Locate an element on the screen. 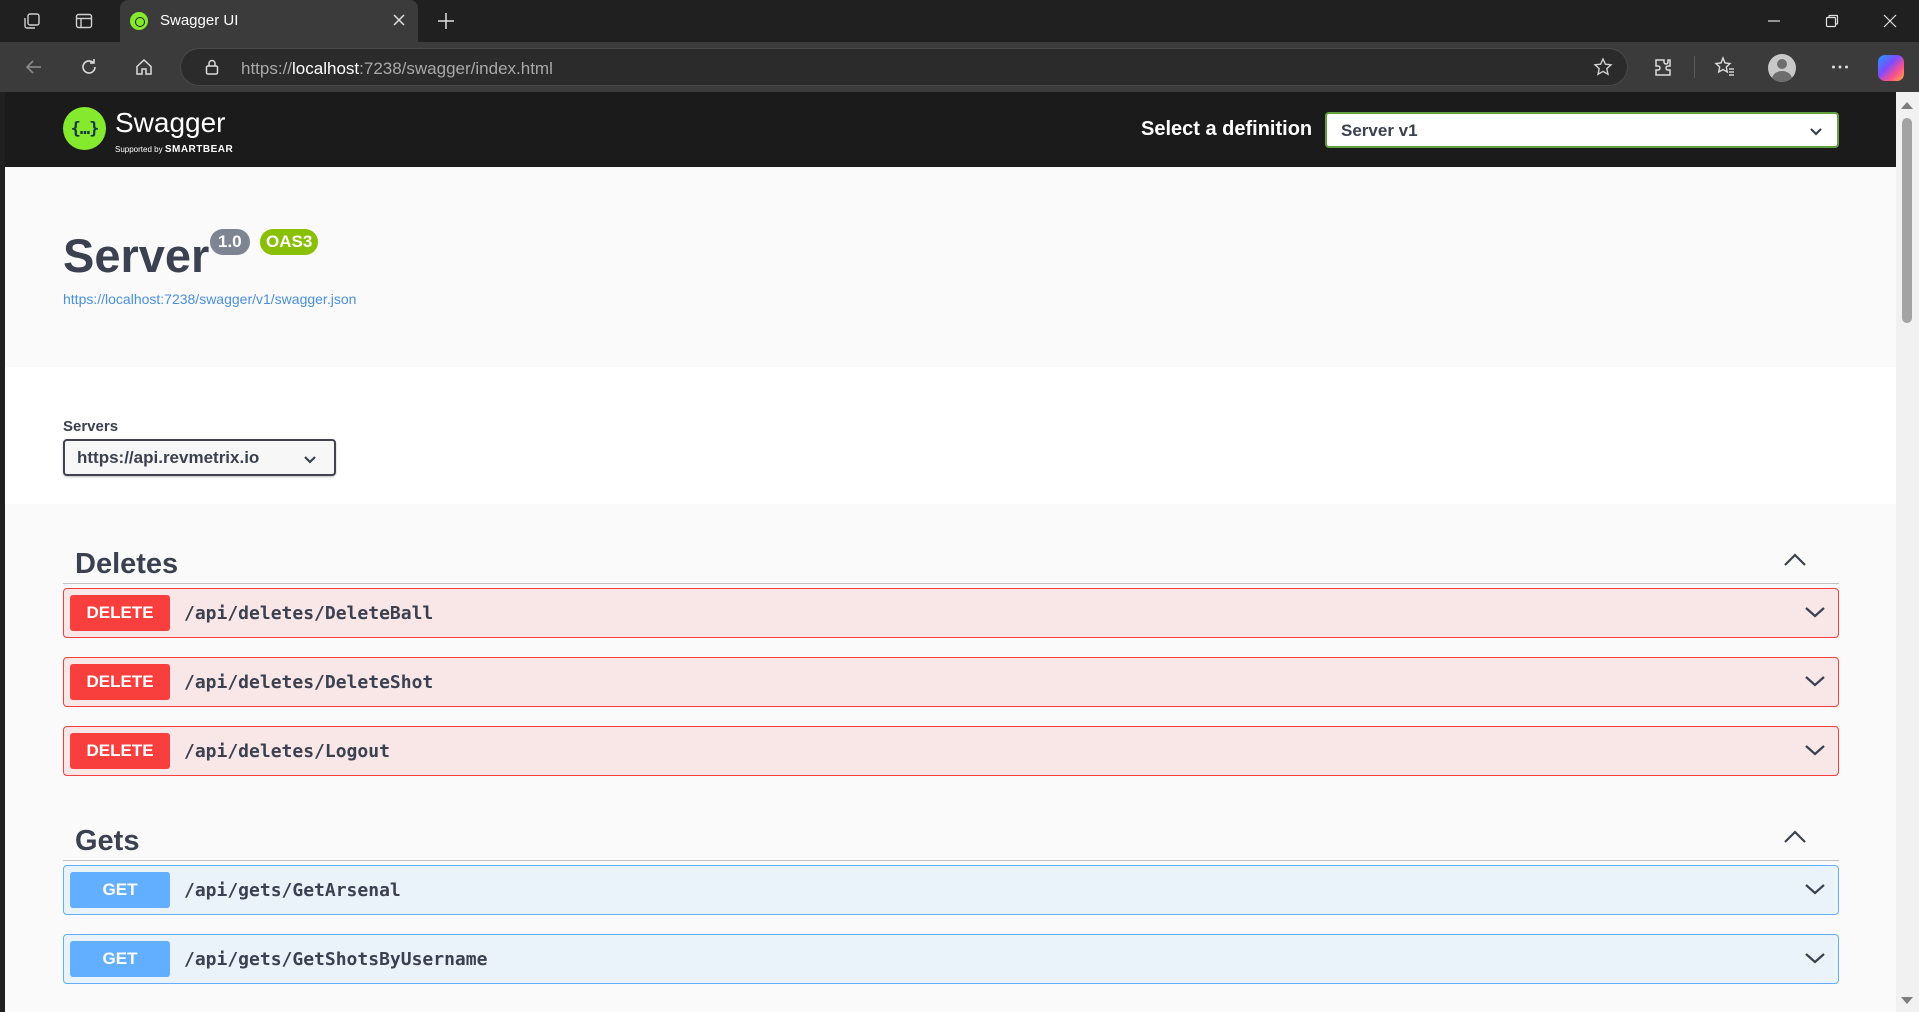 Image resolution: width=1919 pixels, height=1012 pixels. url-host: localhost is located at coordinates (326, 68).